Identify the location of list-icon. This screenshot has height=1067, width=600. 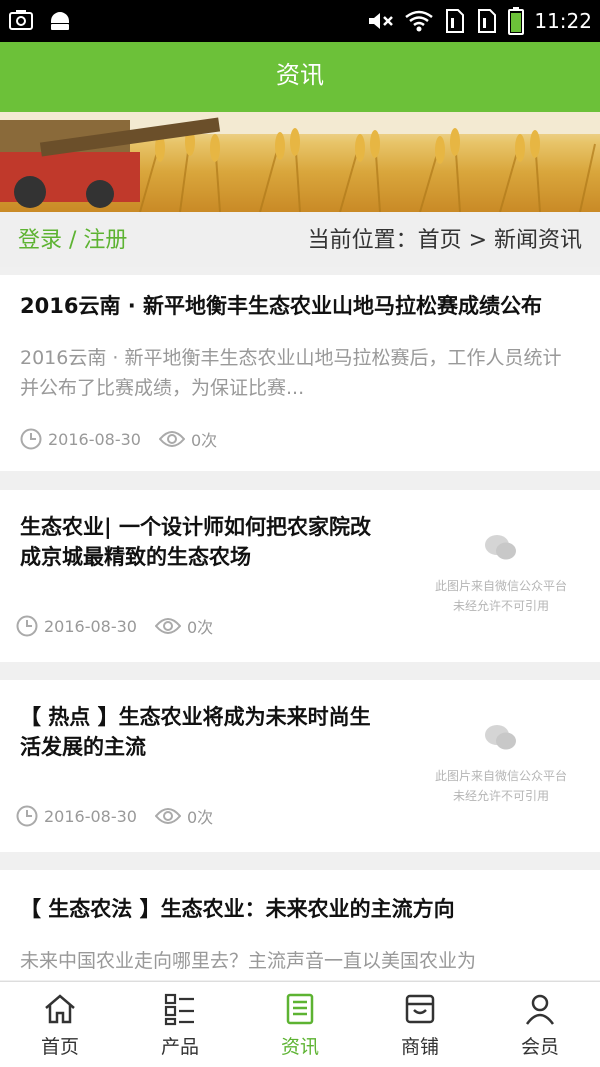
(179, 1009).